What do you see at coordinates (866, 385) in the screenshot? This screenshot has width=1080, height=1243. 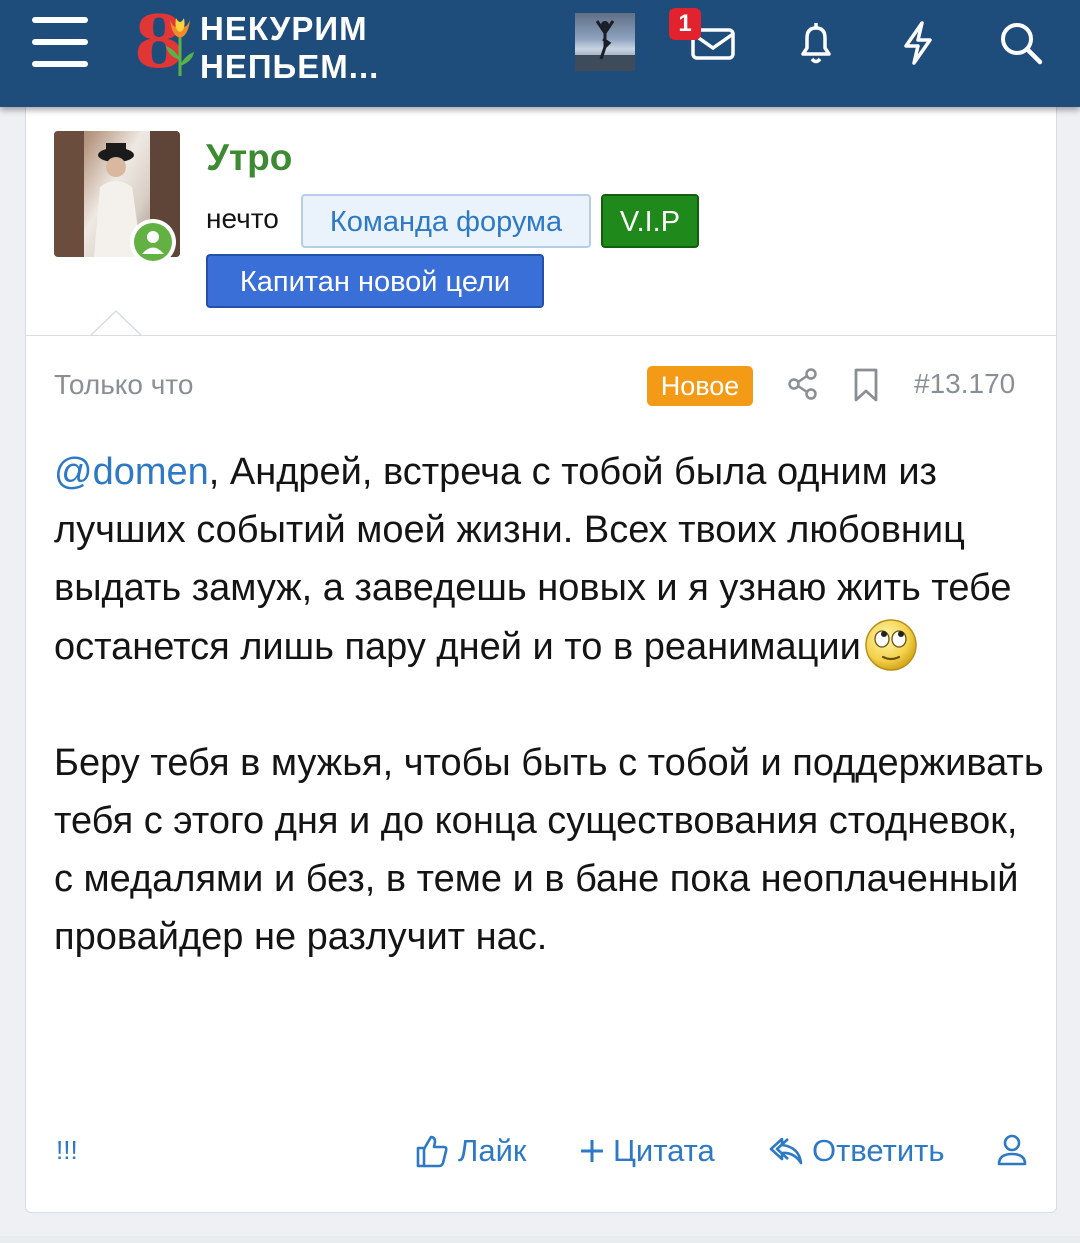 I see `bookmark-icon` at bounding box center [866, 385].